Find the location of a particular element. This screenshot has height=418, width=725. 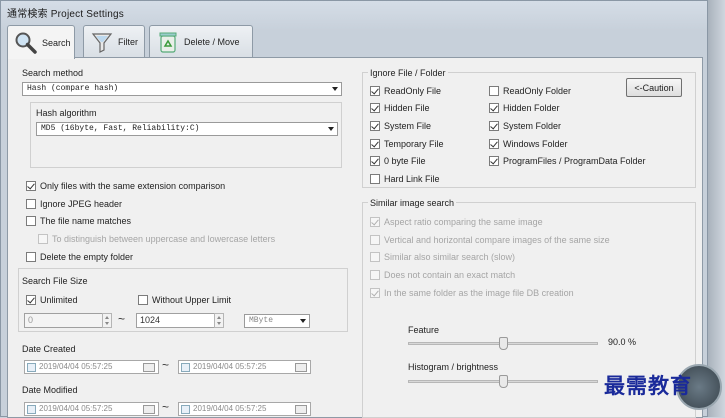

chevron-down-icon is located at coordinates (303, 321).